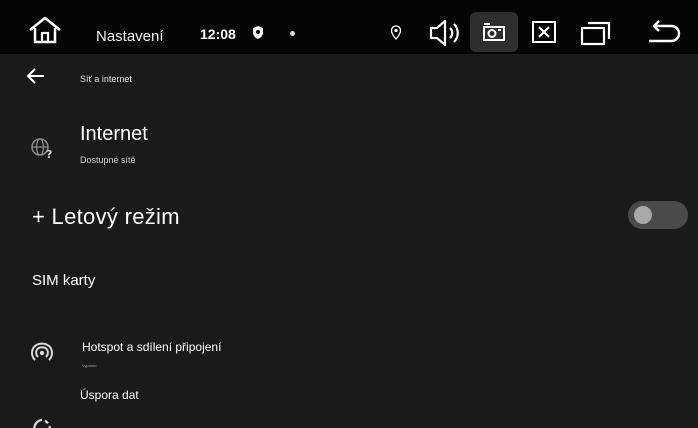  Describe the element at coordinates (663, 33) in the screenshot. I see `back-icon` at that location.